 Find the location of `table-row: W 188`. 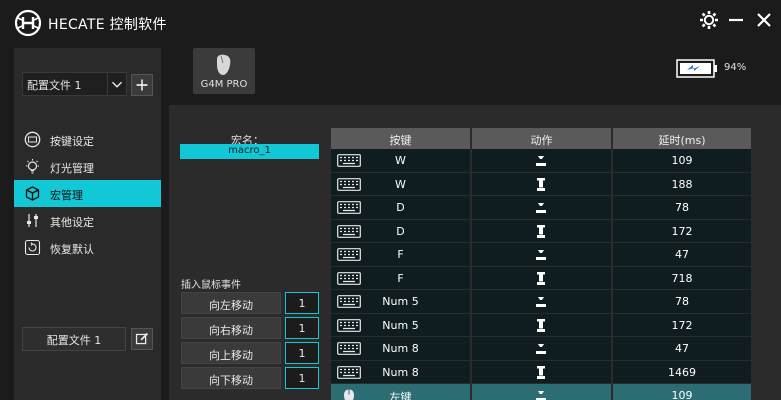

table-row: W 188 is located at coordinates (541, 184).